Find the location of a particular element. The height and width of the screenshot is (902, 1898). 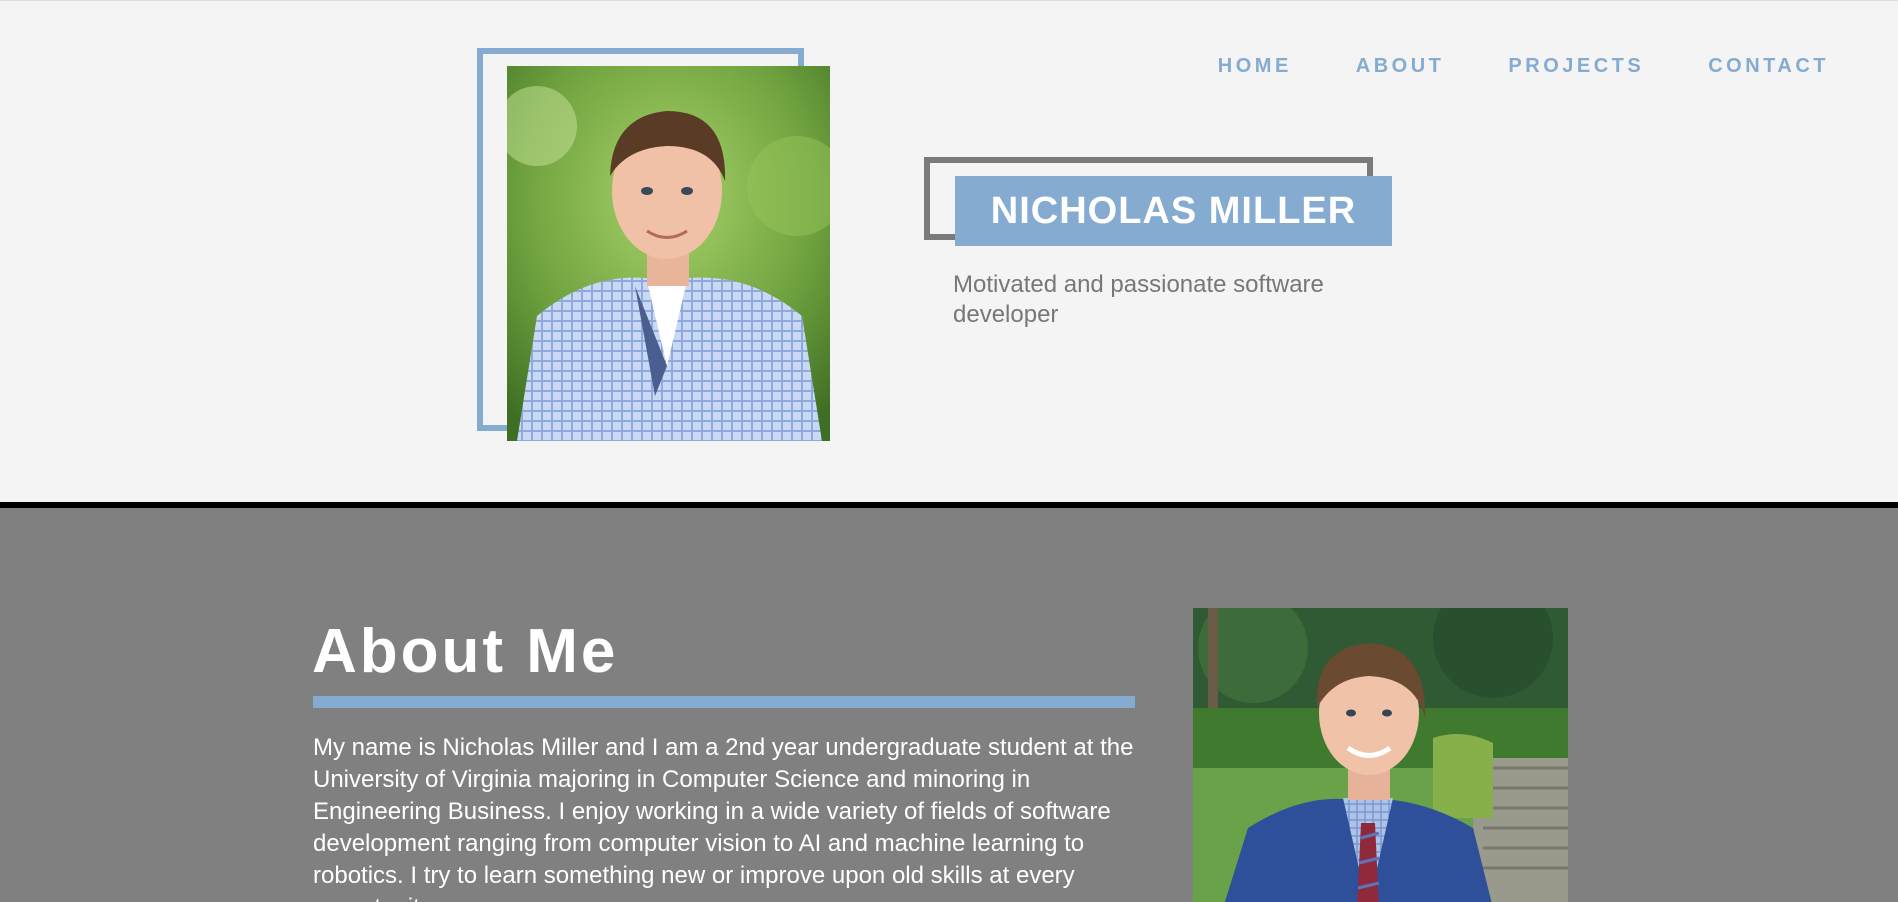

nav-about-link: ABOUT is located at coordinates (1400, 66).